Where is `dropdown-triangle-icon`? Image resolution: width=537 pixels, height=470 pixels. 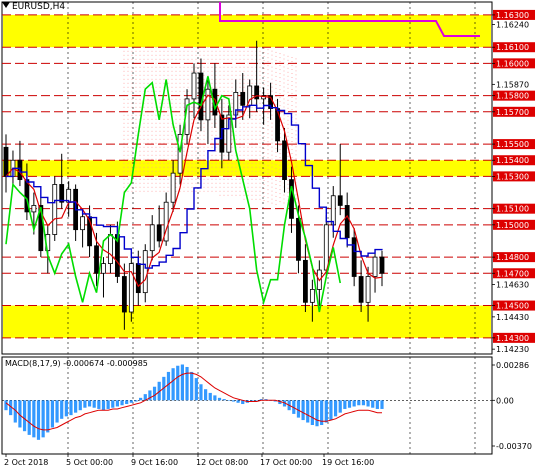
dropdown-triangle-icon is located at coordinates (6, 5).